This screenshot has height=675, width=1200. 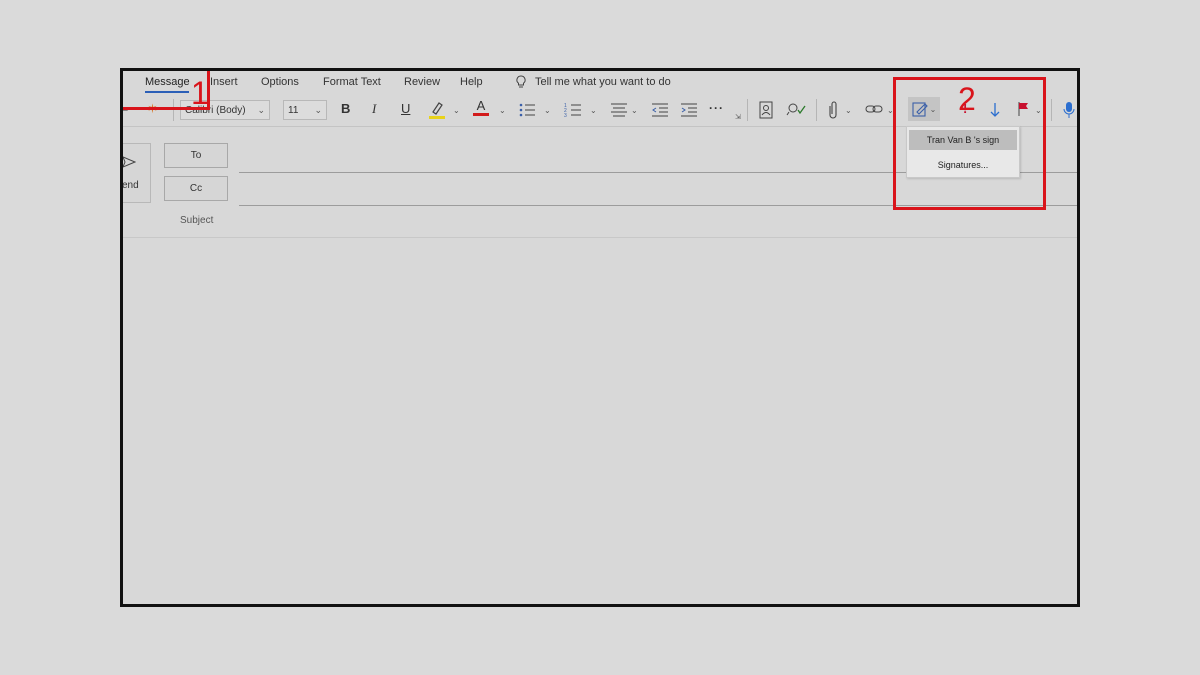 What do you see at coordinates (196, 155) in the screenshot?
I see `to-button: To` at bounding box center [196, 155].